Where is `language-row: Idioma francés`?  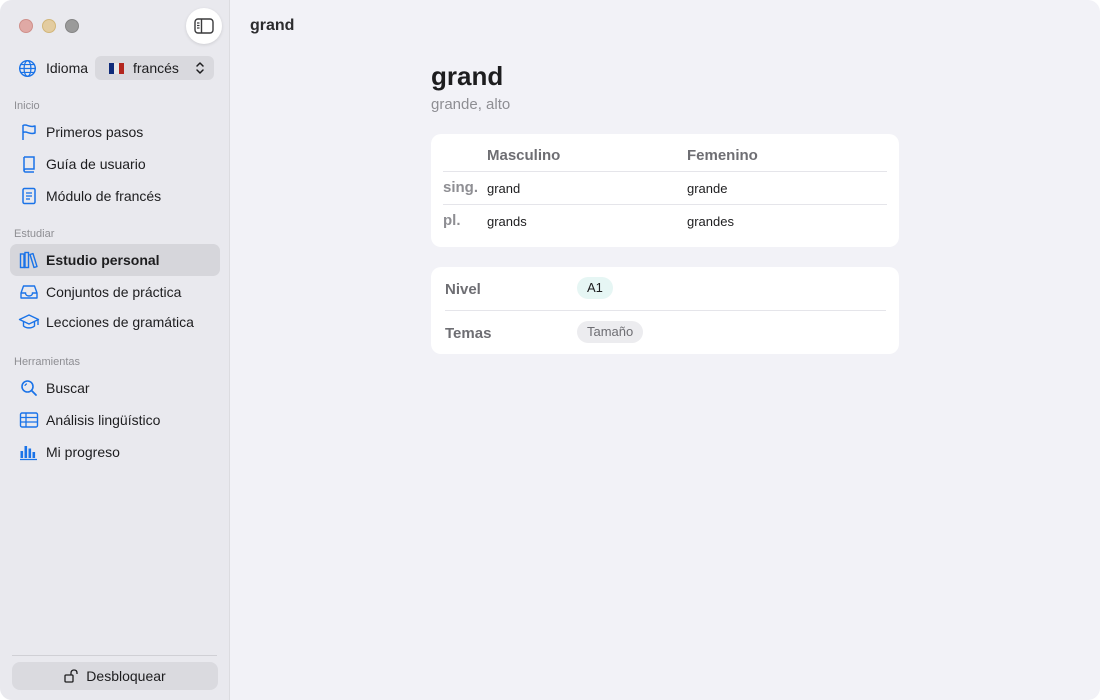 language-row: Idioma francés is located at coordinates (116, 68).